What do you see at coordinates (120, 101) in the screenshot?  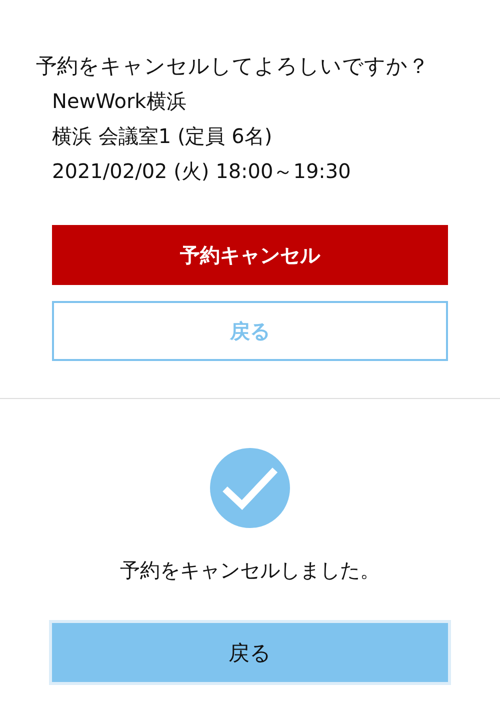 I see `reservation-detail: NewWork横浜` at bounding box center [120, 101].